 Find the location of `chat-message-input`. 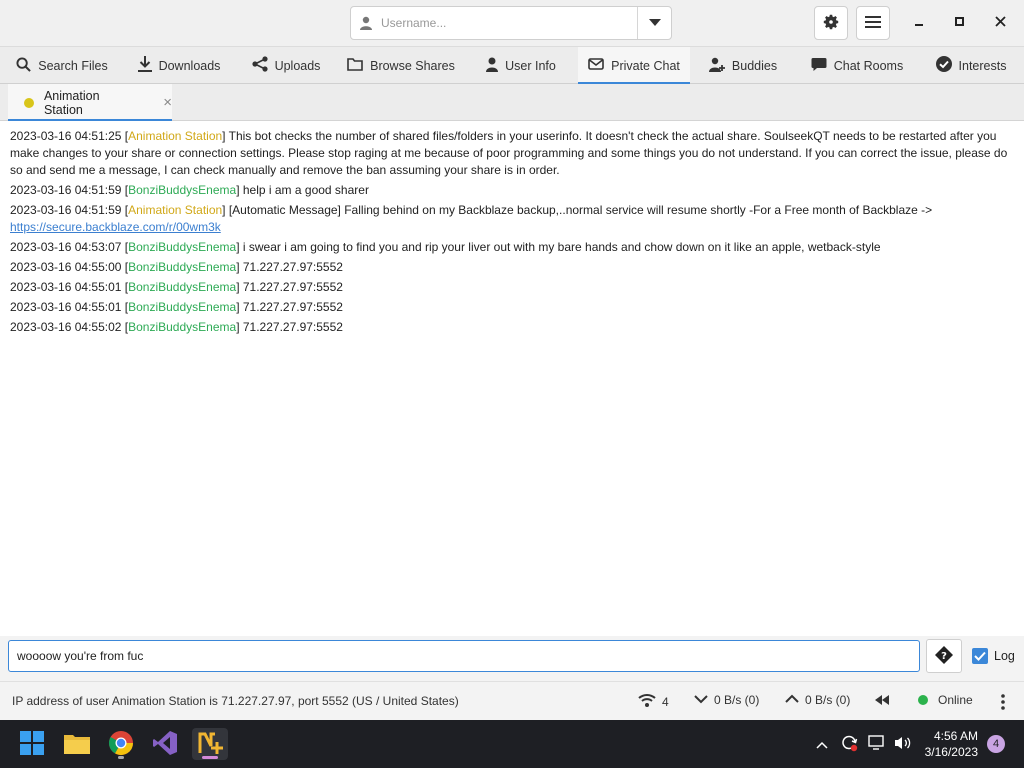

chat-message-input is located at coordinates (464, 656).